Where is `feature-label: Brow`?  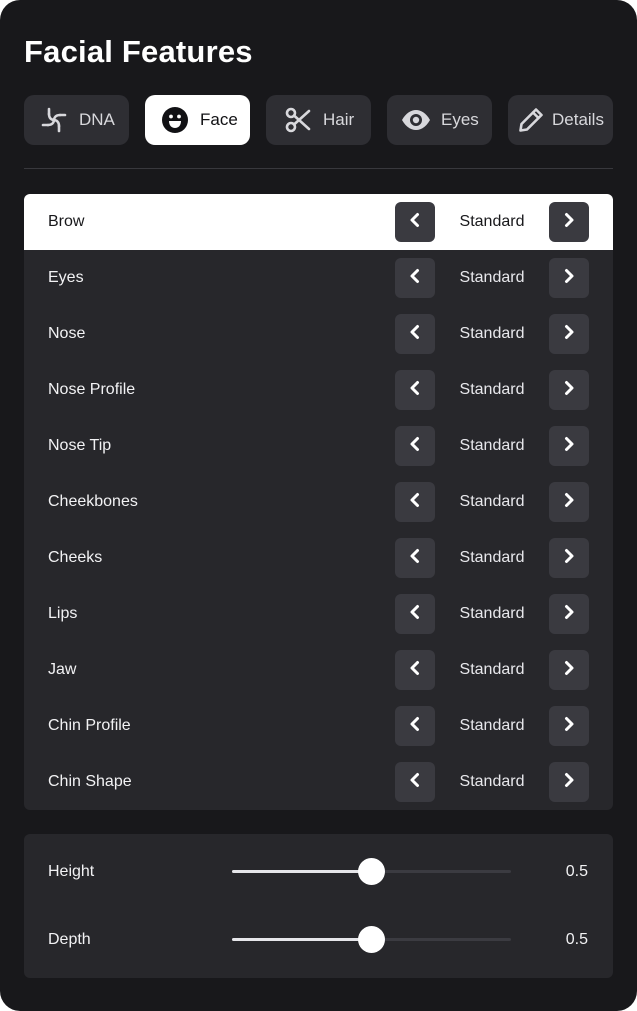
feature-label: Brow is located at coordinates (66, 221).